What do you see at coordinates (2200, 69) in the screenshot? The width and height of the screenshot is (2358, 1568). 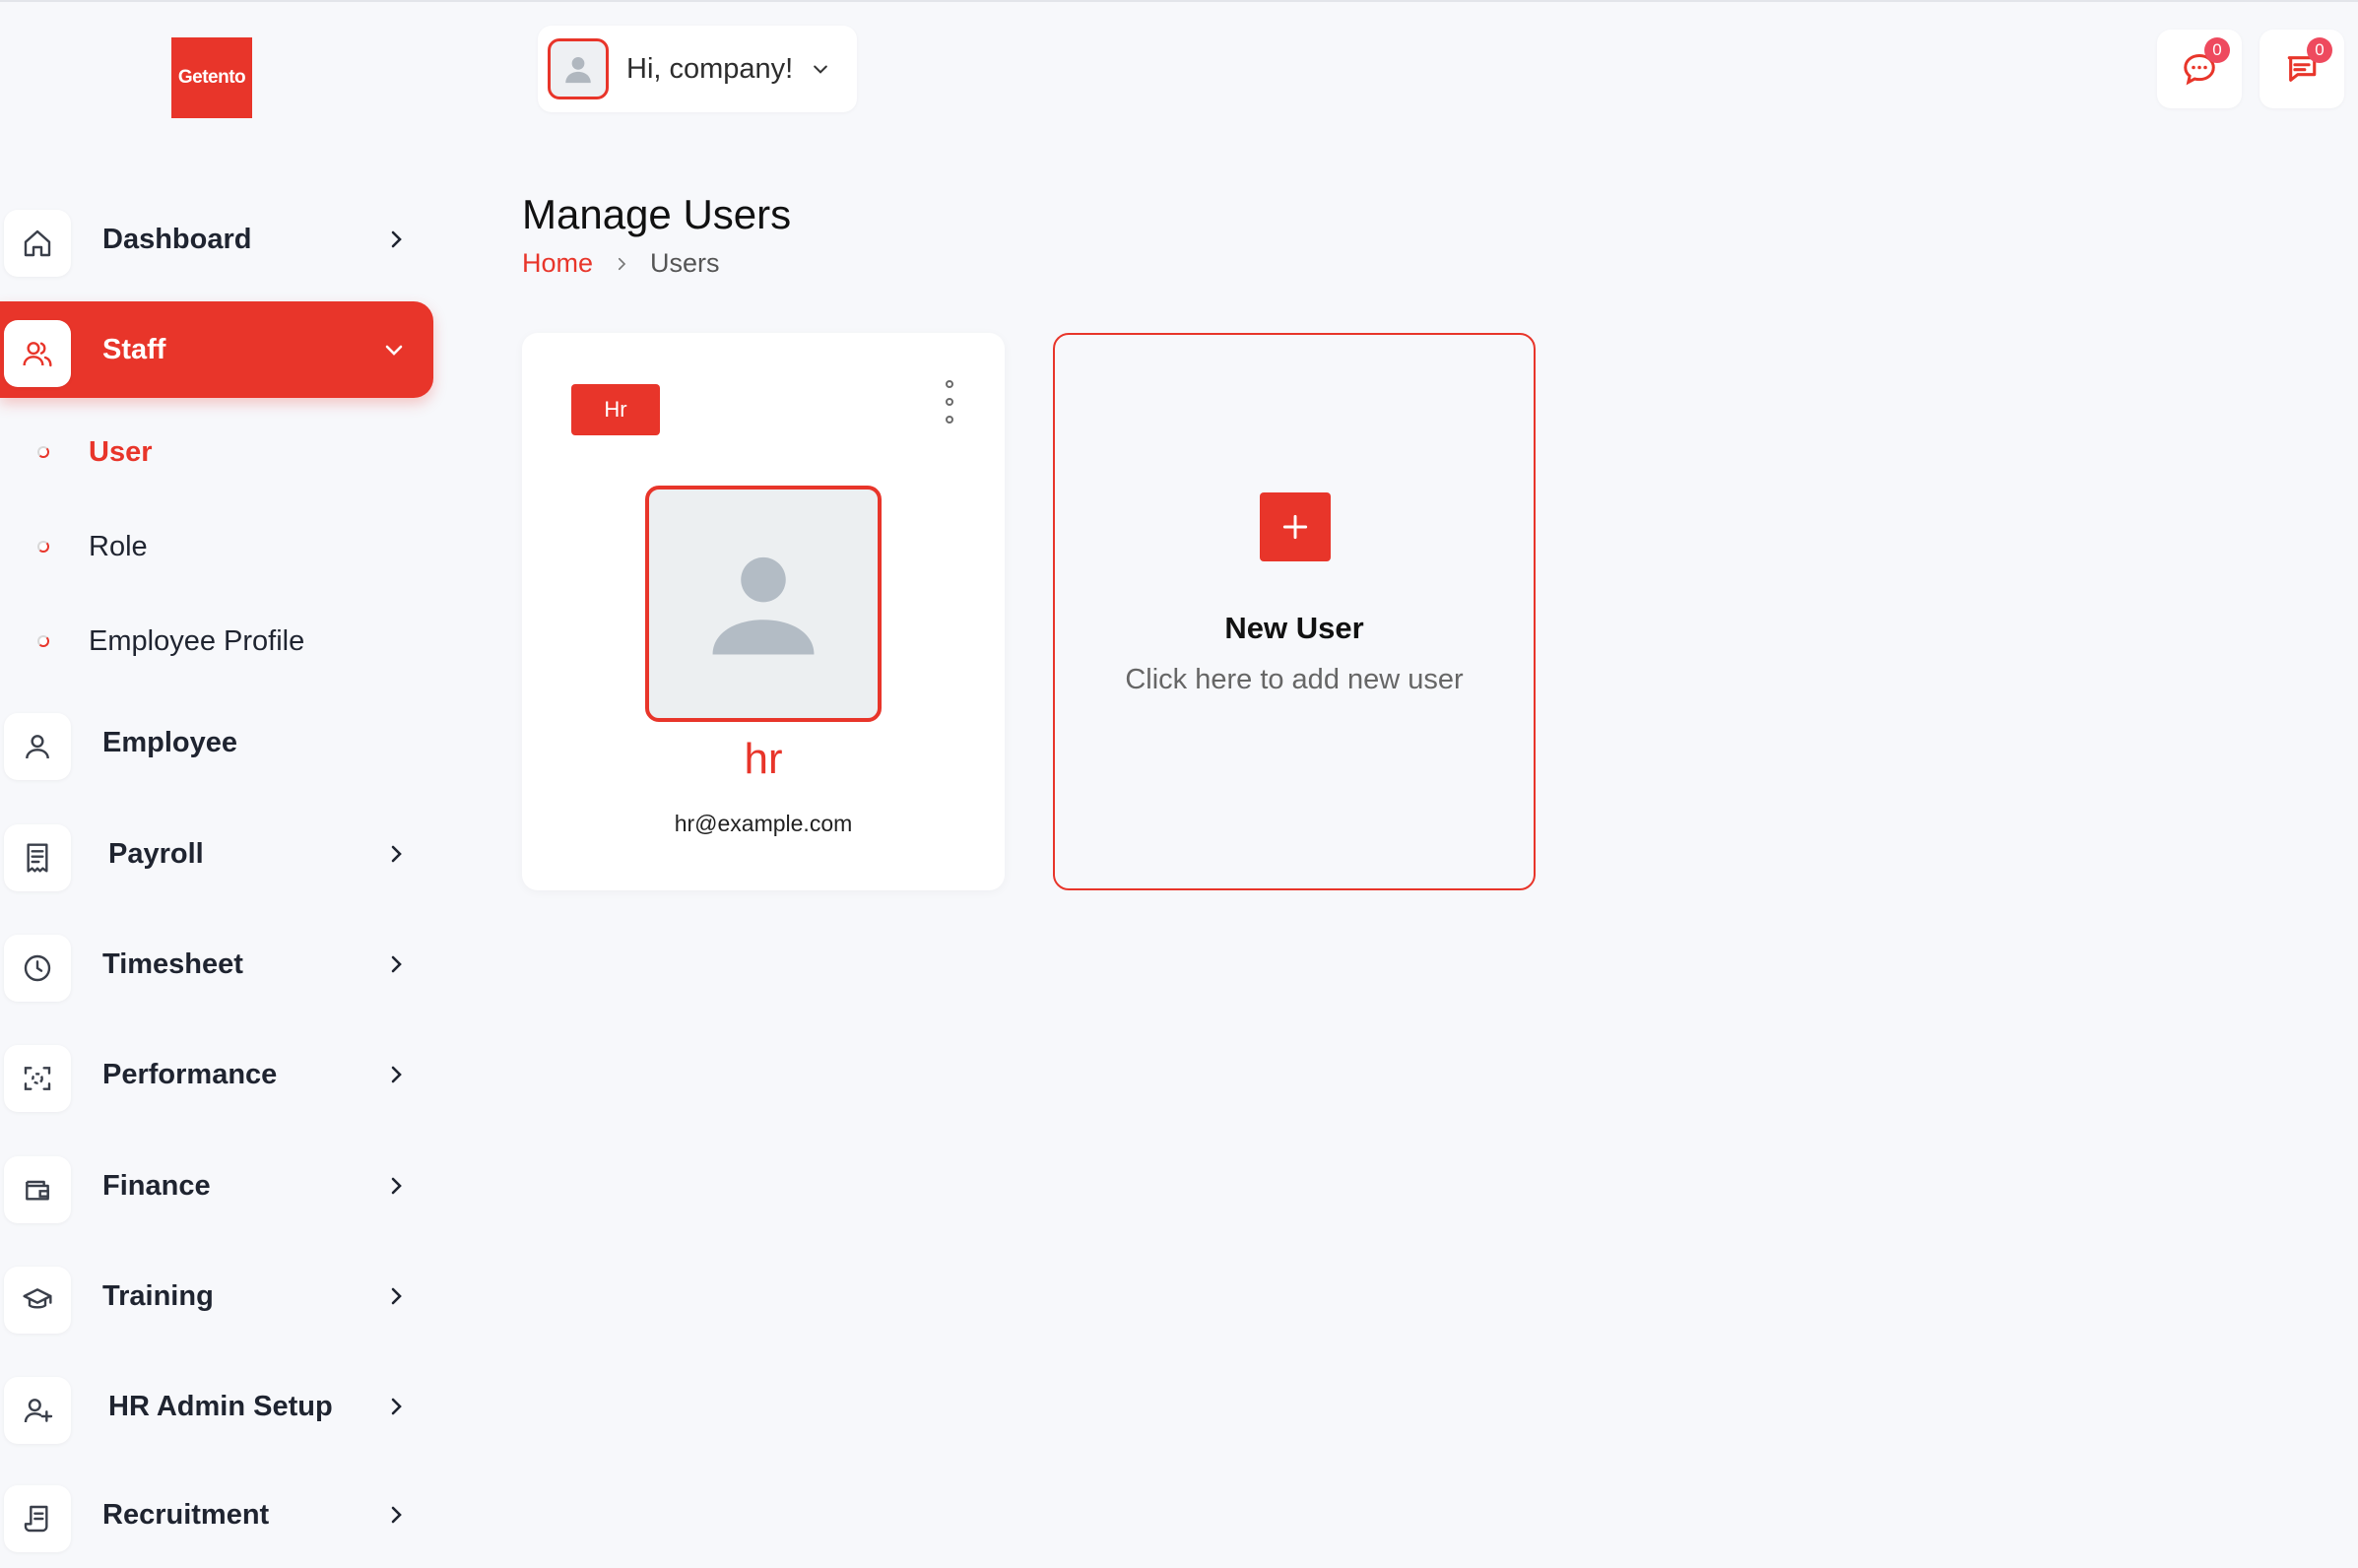 I see `messages-button: 0` at bounding box center [2200, 69].